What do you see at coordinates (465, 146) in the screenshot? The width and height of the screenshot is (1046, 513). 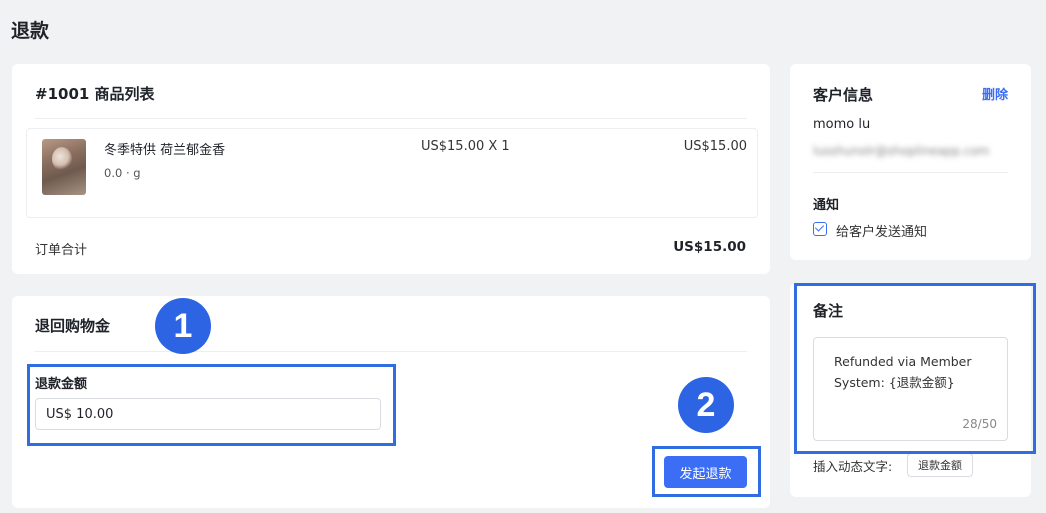 I see `product-price-qty: US$15.00 X 1` at bounding box center [465, 146].